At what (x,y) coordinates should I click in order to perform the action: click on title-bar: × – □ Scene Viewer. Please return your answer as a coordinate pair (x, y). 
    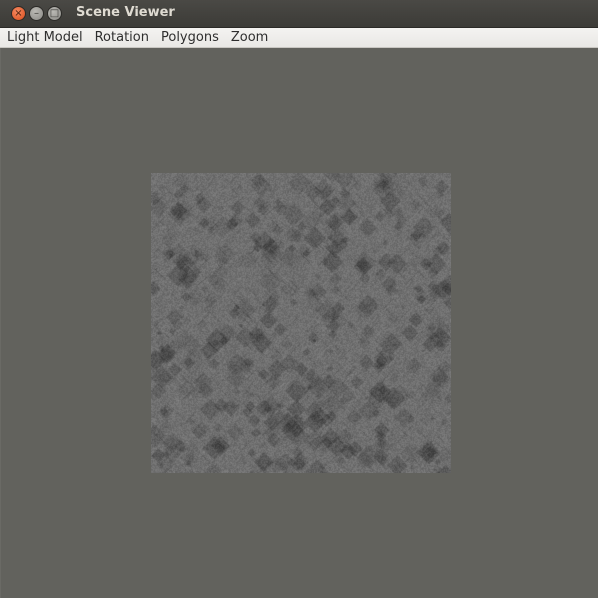
    Looking at the image, I should click on (299, 14).